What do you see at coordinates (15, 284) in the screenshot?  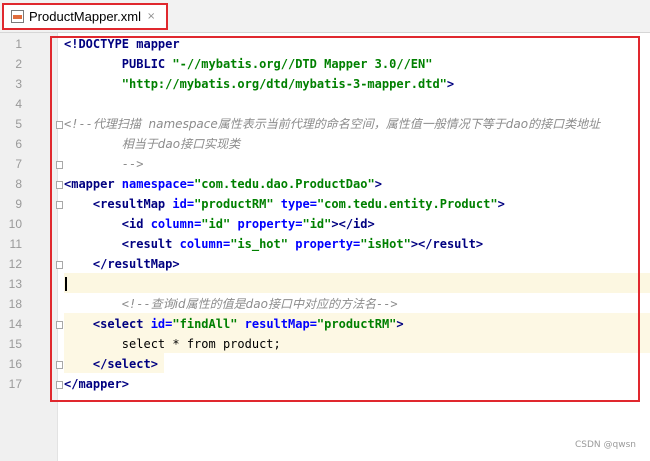 I see `line-number: 13` at bounding box center [15, 284].